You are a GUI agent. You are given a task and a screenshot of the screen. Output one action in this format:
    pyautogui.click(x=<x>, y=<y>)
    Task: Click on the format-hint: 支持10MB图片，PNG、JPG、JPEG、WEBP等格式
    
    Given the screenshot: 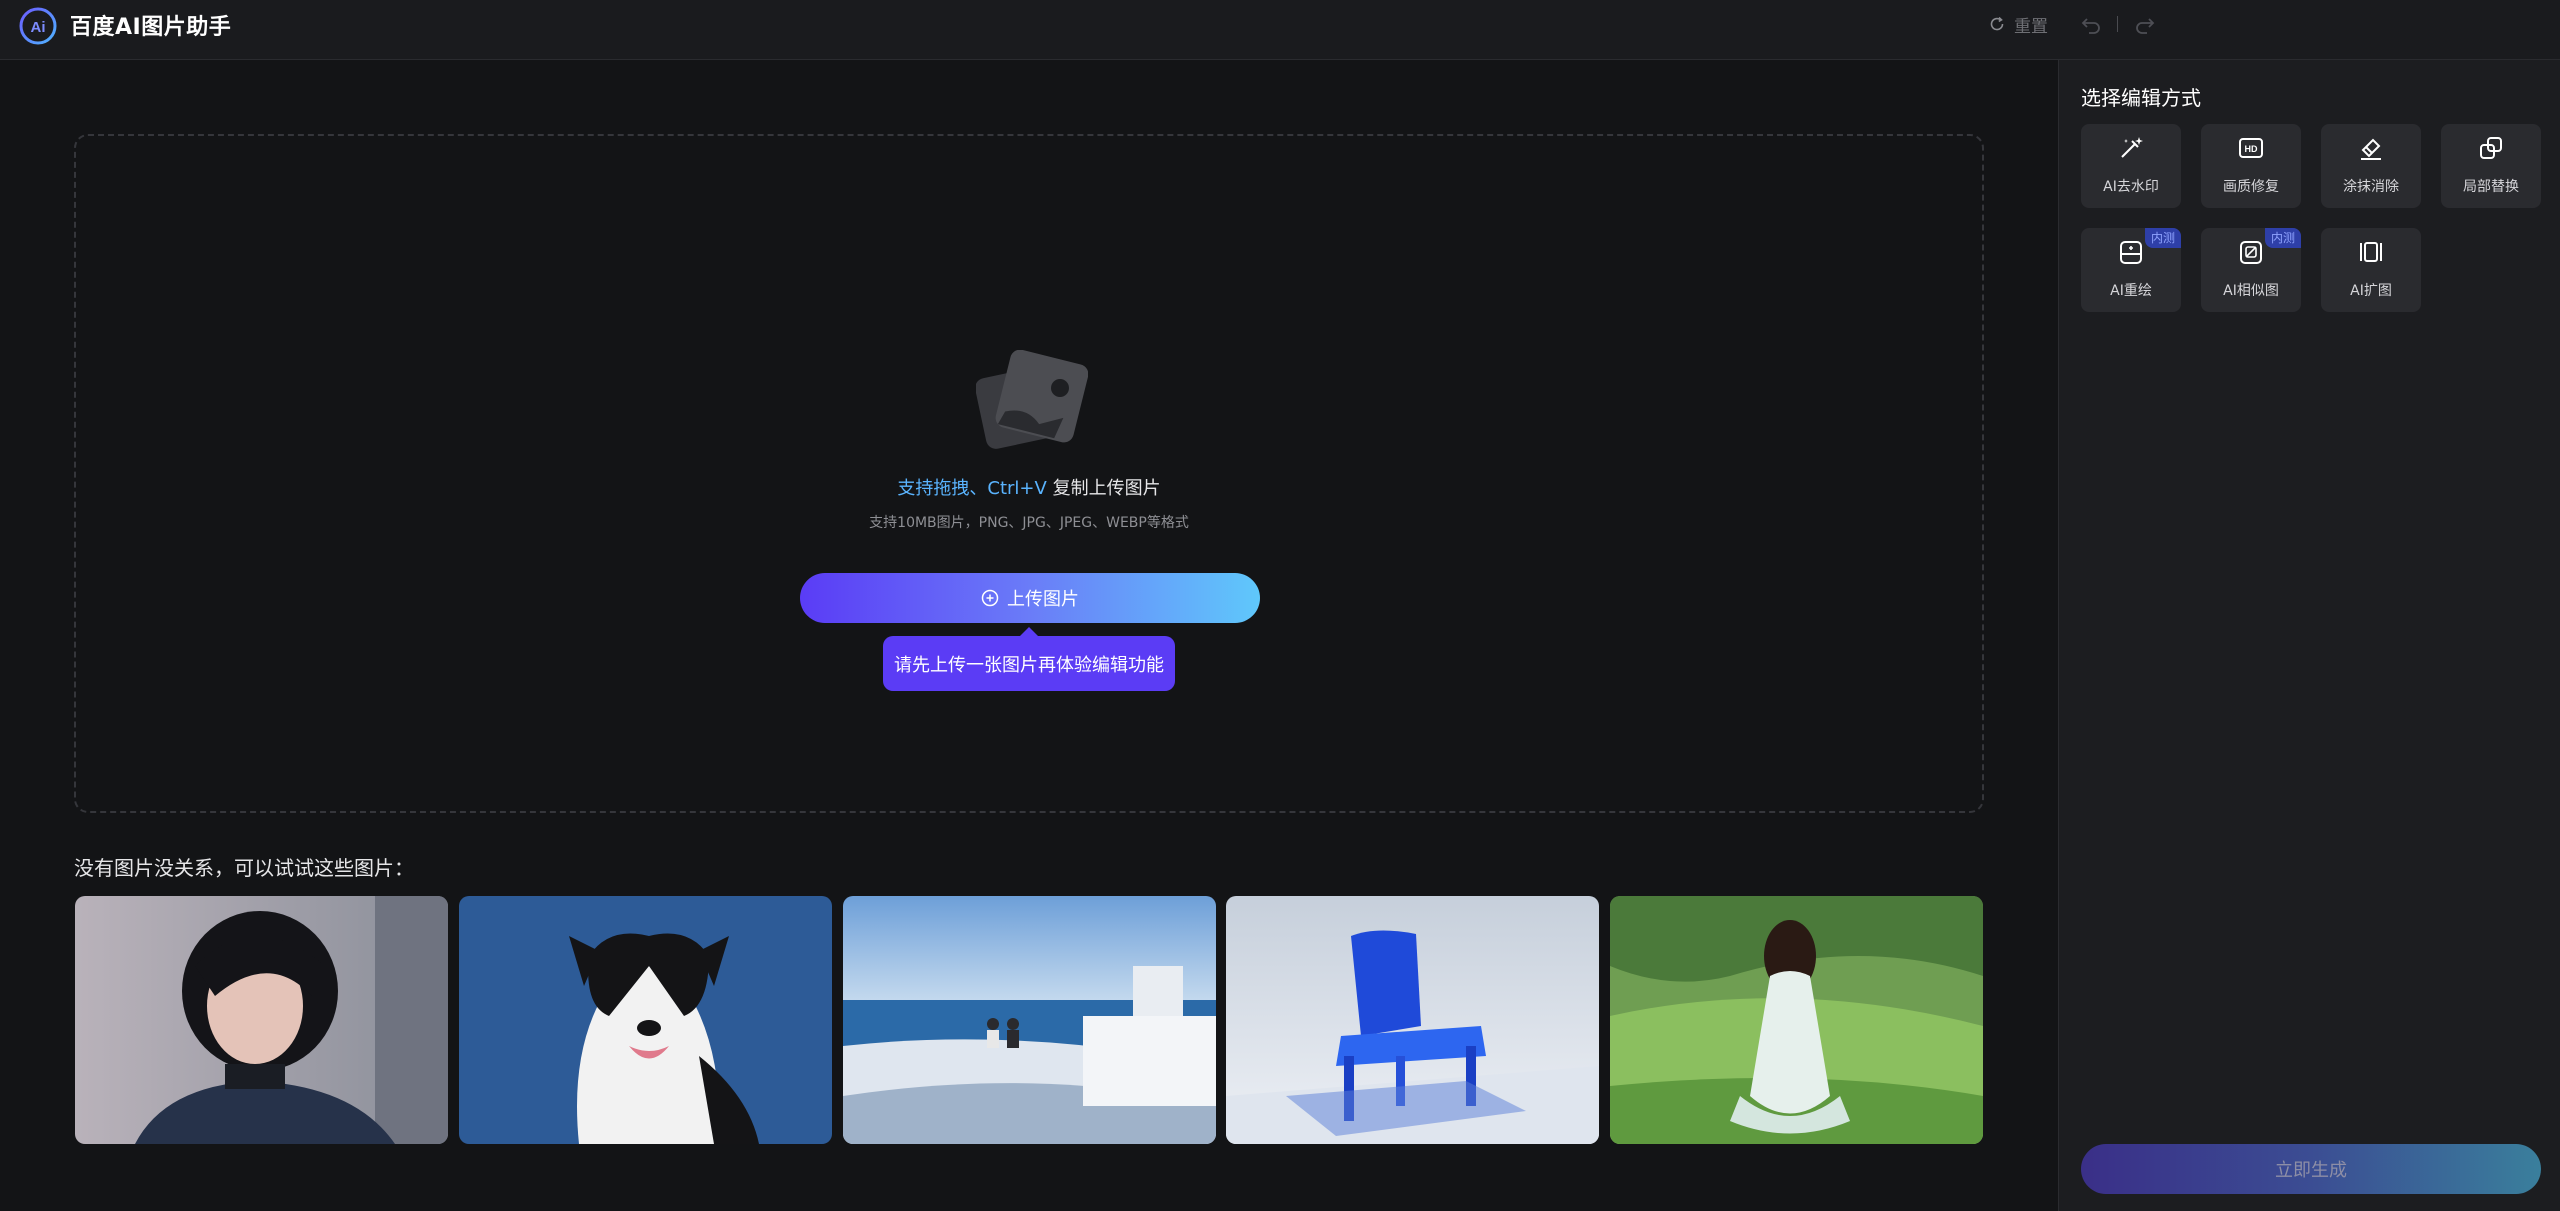 What is the action you would take?
    pyautogui.click(x=1029, y=523)
    